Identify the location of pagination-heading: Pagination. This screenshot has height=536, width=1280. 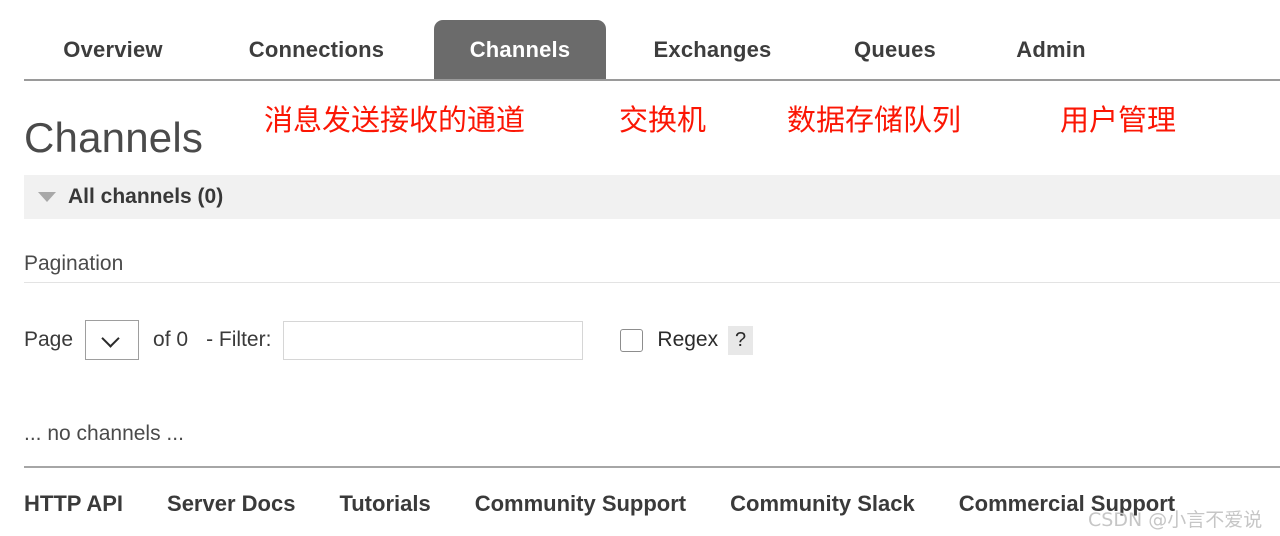
(74, 263).